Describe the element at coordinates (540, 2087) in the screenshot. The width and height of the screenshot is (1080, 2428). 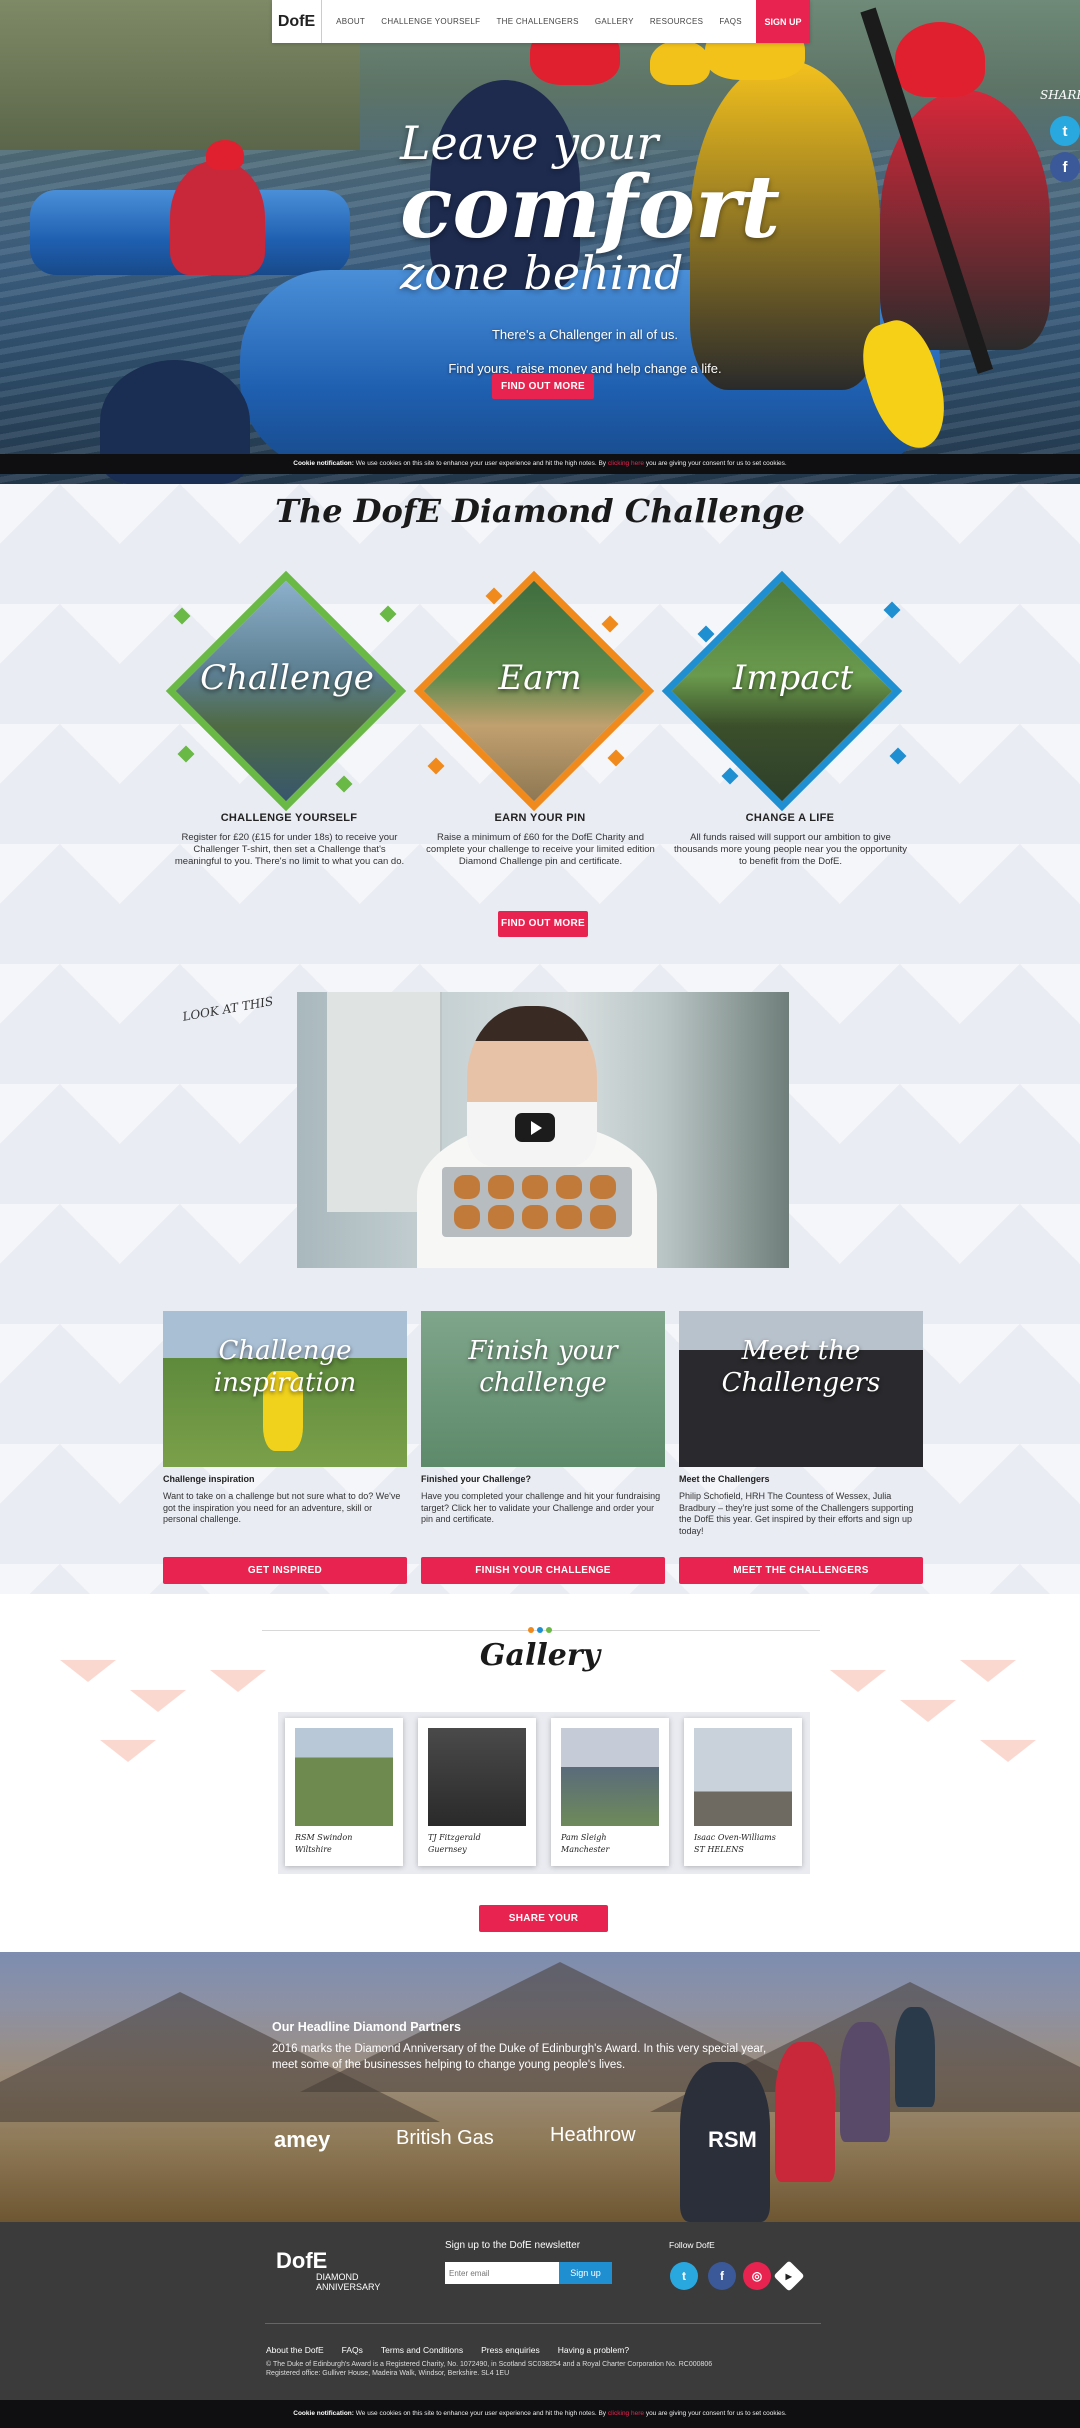
I see `partners-section` at that location.